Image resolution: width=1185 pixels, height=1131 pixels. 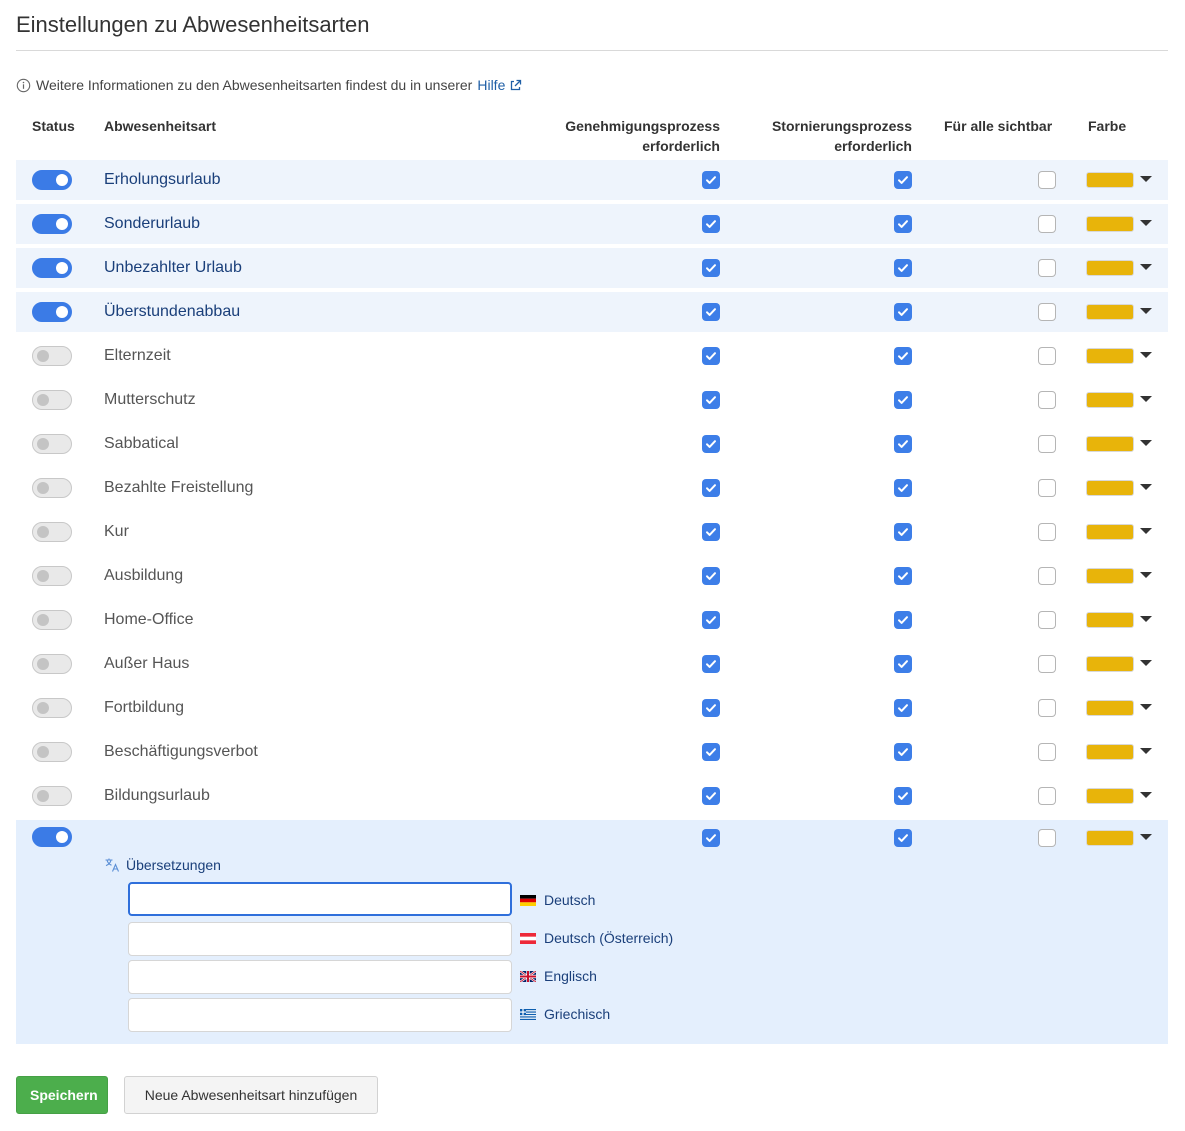 I want to click on new-type-cancellation-checkbox, so click(x=903, y=838).